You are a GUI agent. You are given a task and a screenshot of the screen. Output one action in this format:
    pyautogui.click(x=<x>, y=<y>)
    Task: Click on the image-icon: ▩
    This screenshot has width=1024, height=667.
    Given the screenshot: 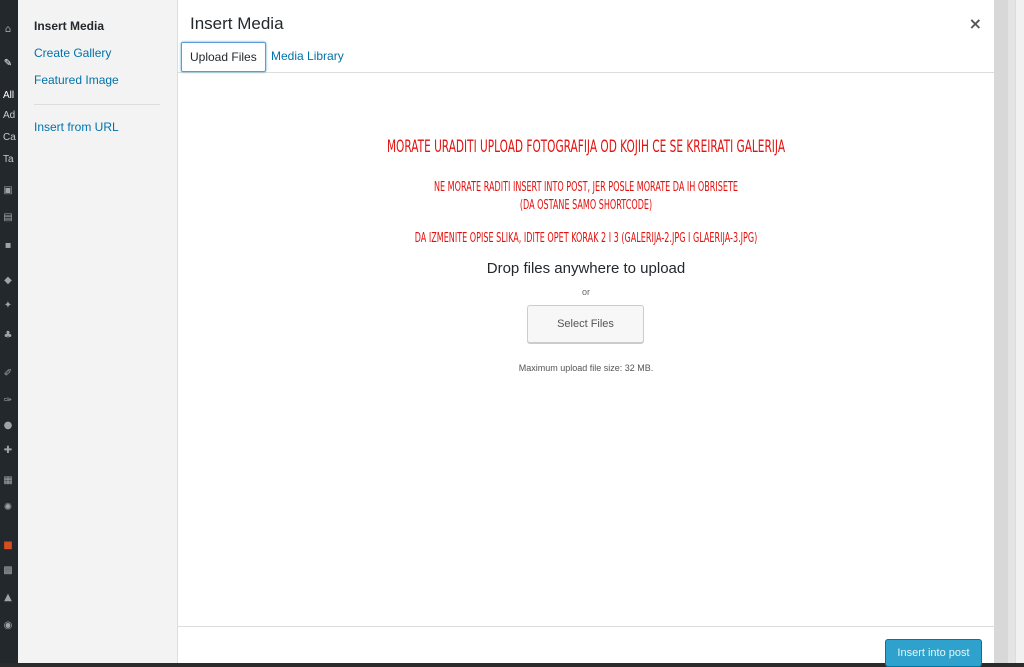 What is the action you would take?
    pyautogui.click(x=8, y=571)
    